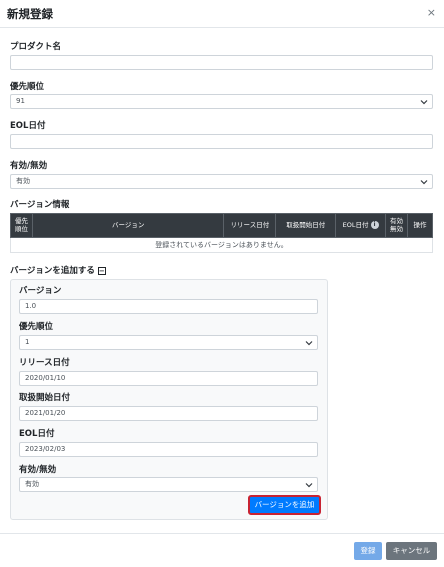 This screenshot has width=444, height=567. What do you see at coordinates (250, 225) in the screenshot?
I see `column-header-release-date: リリース日付` at bounding box center [250, 225].